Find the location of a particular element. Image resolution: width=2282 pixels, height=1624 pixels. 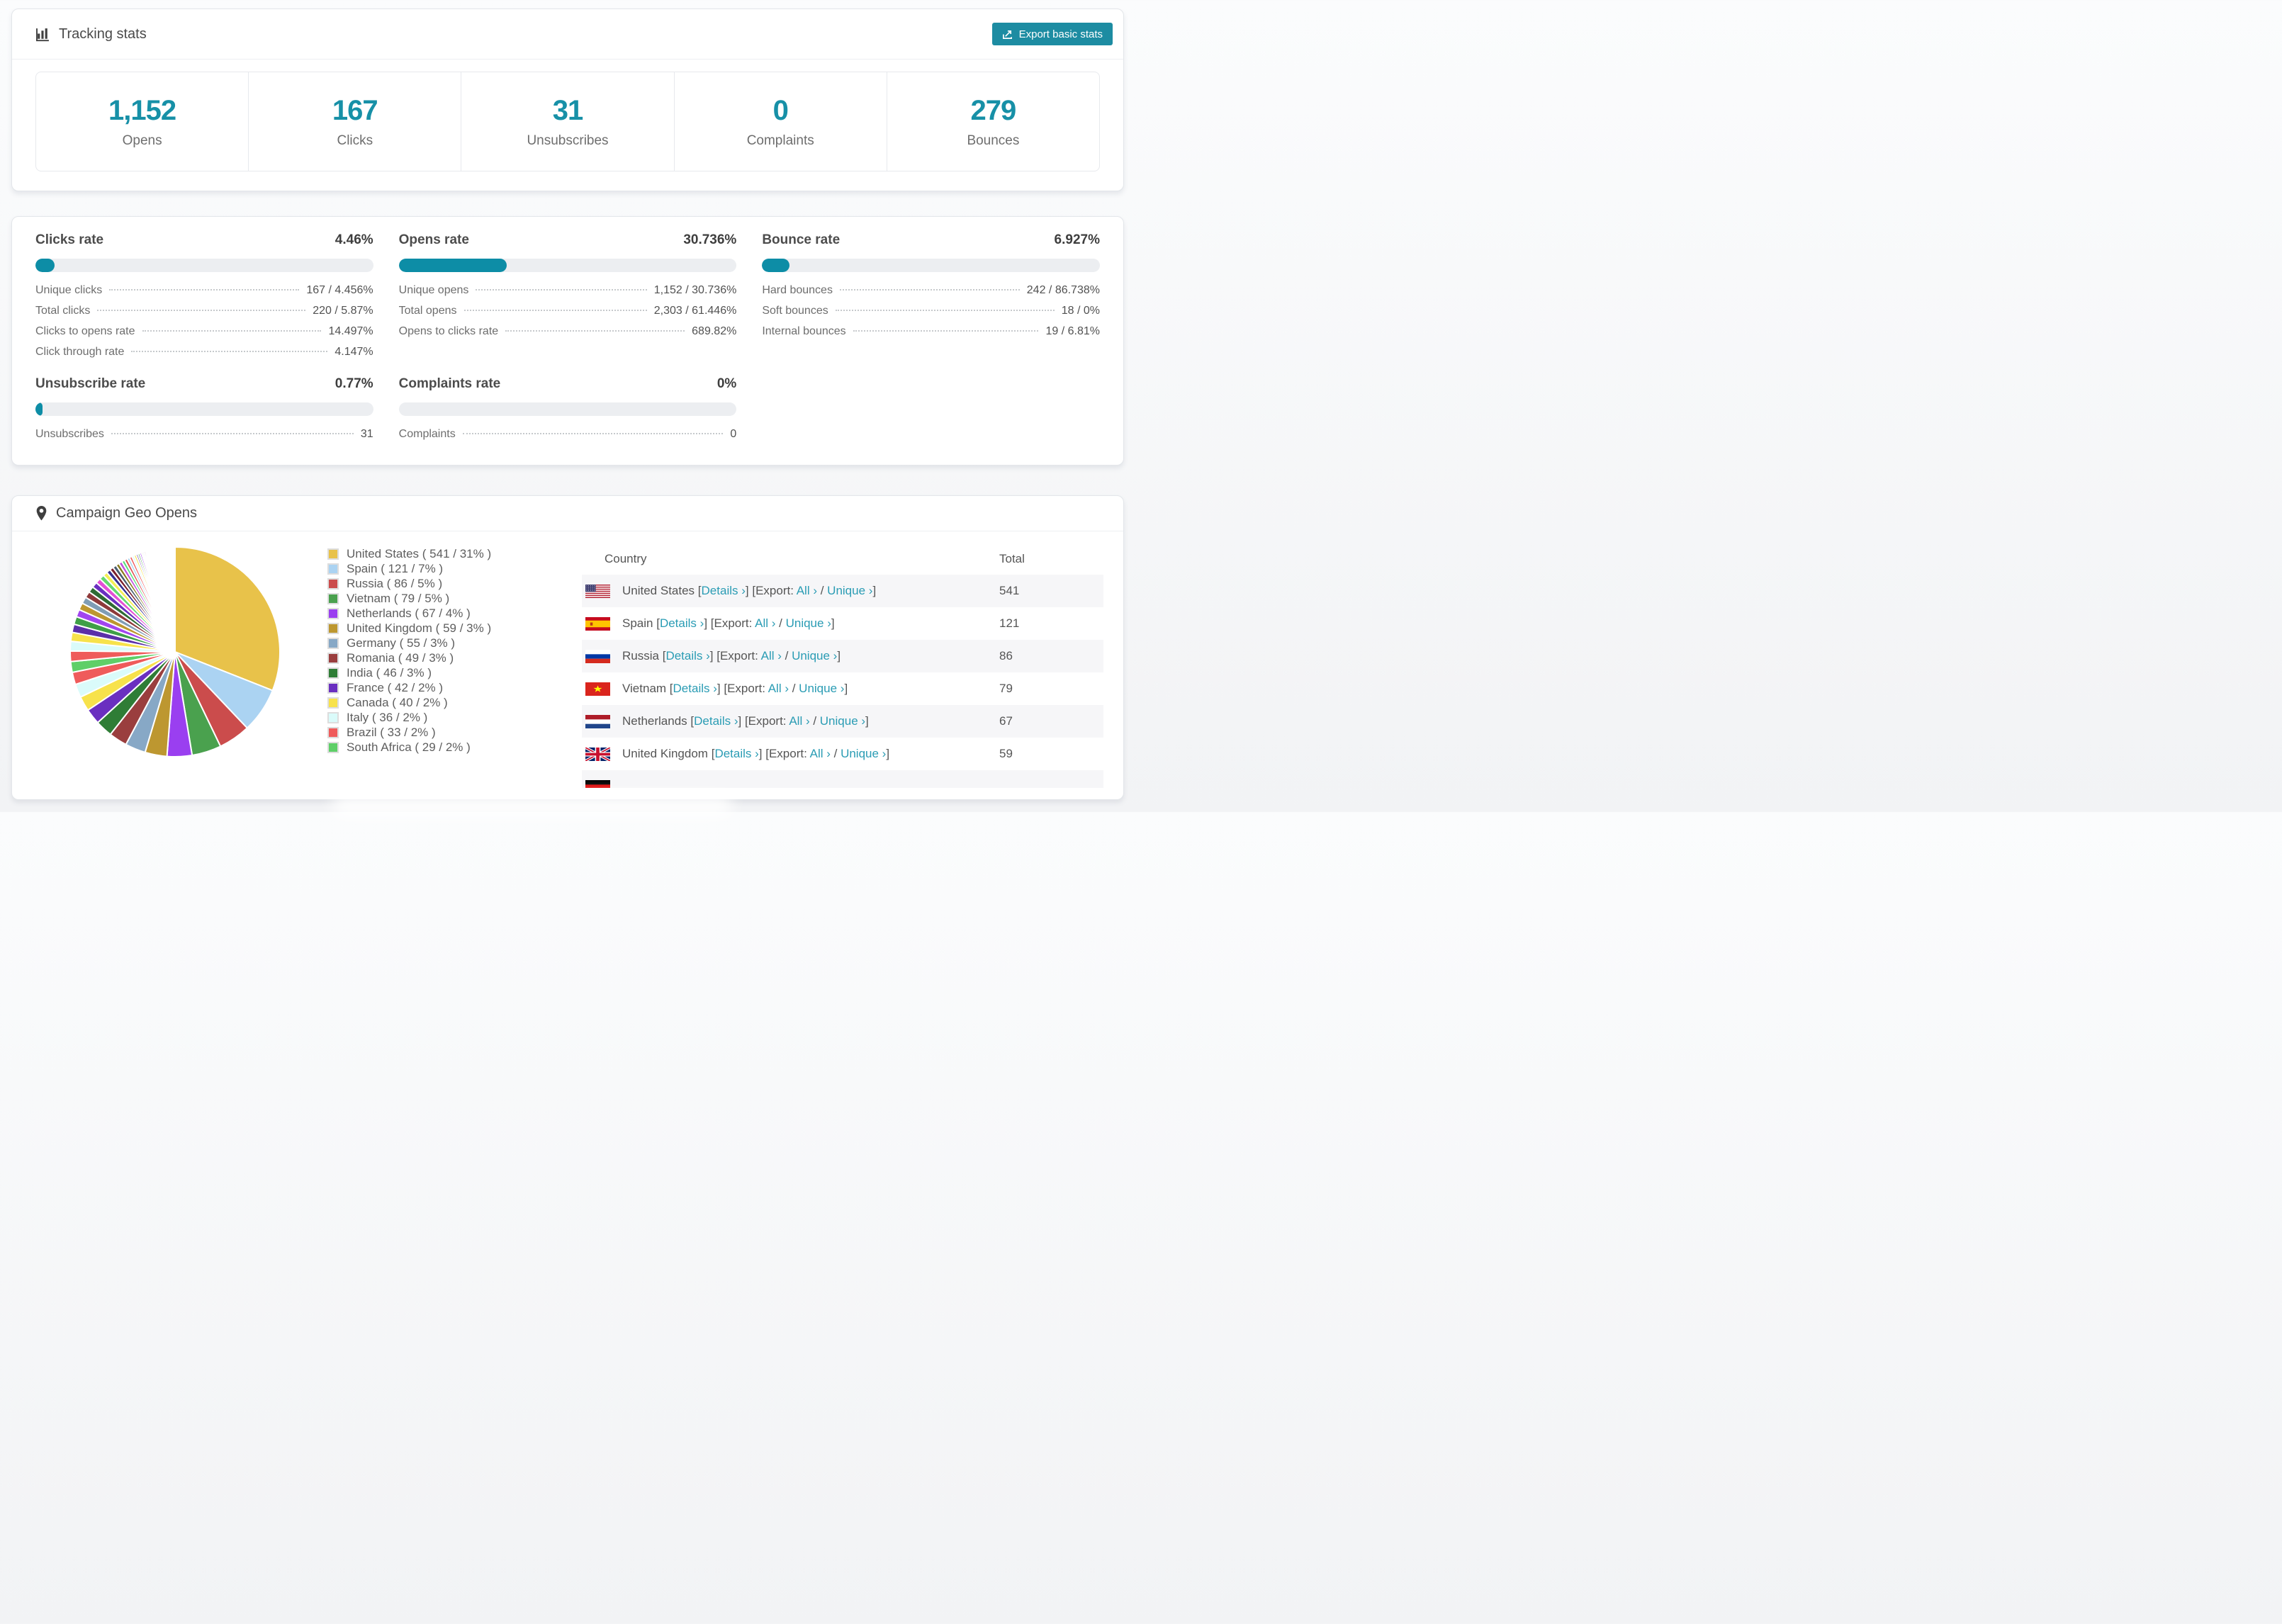

legend-label: Spain ( 121 / 7% ) is located at coordinates (395, 568).